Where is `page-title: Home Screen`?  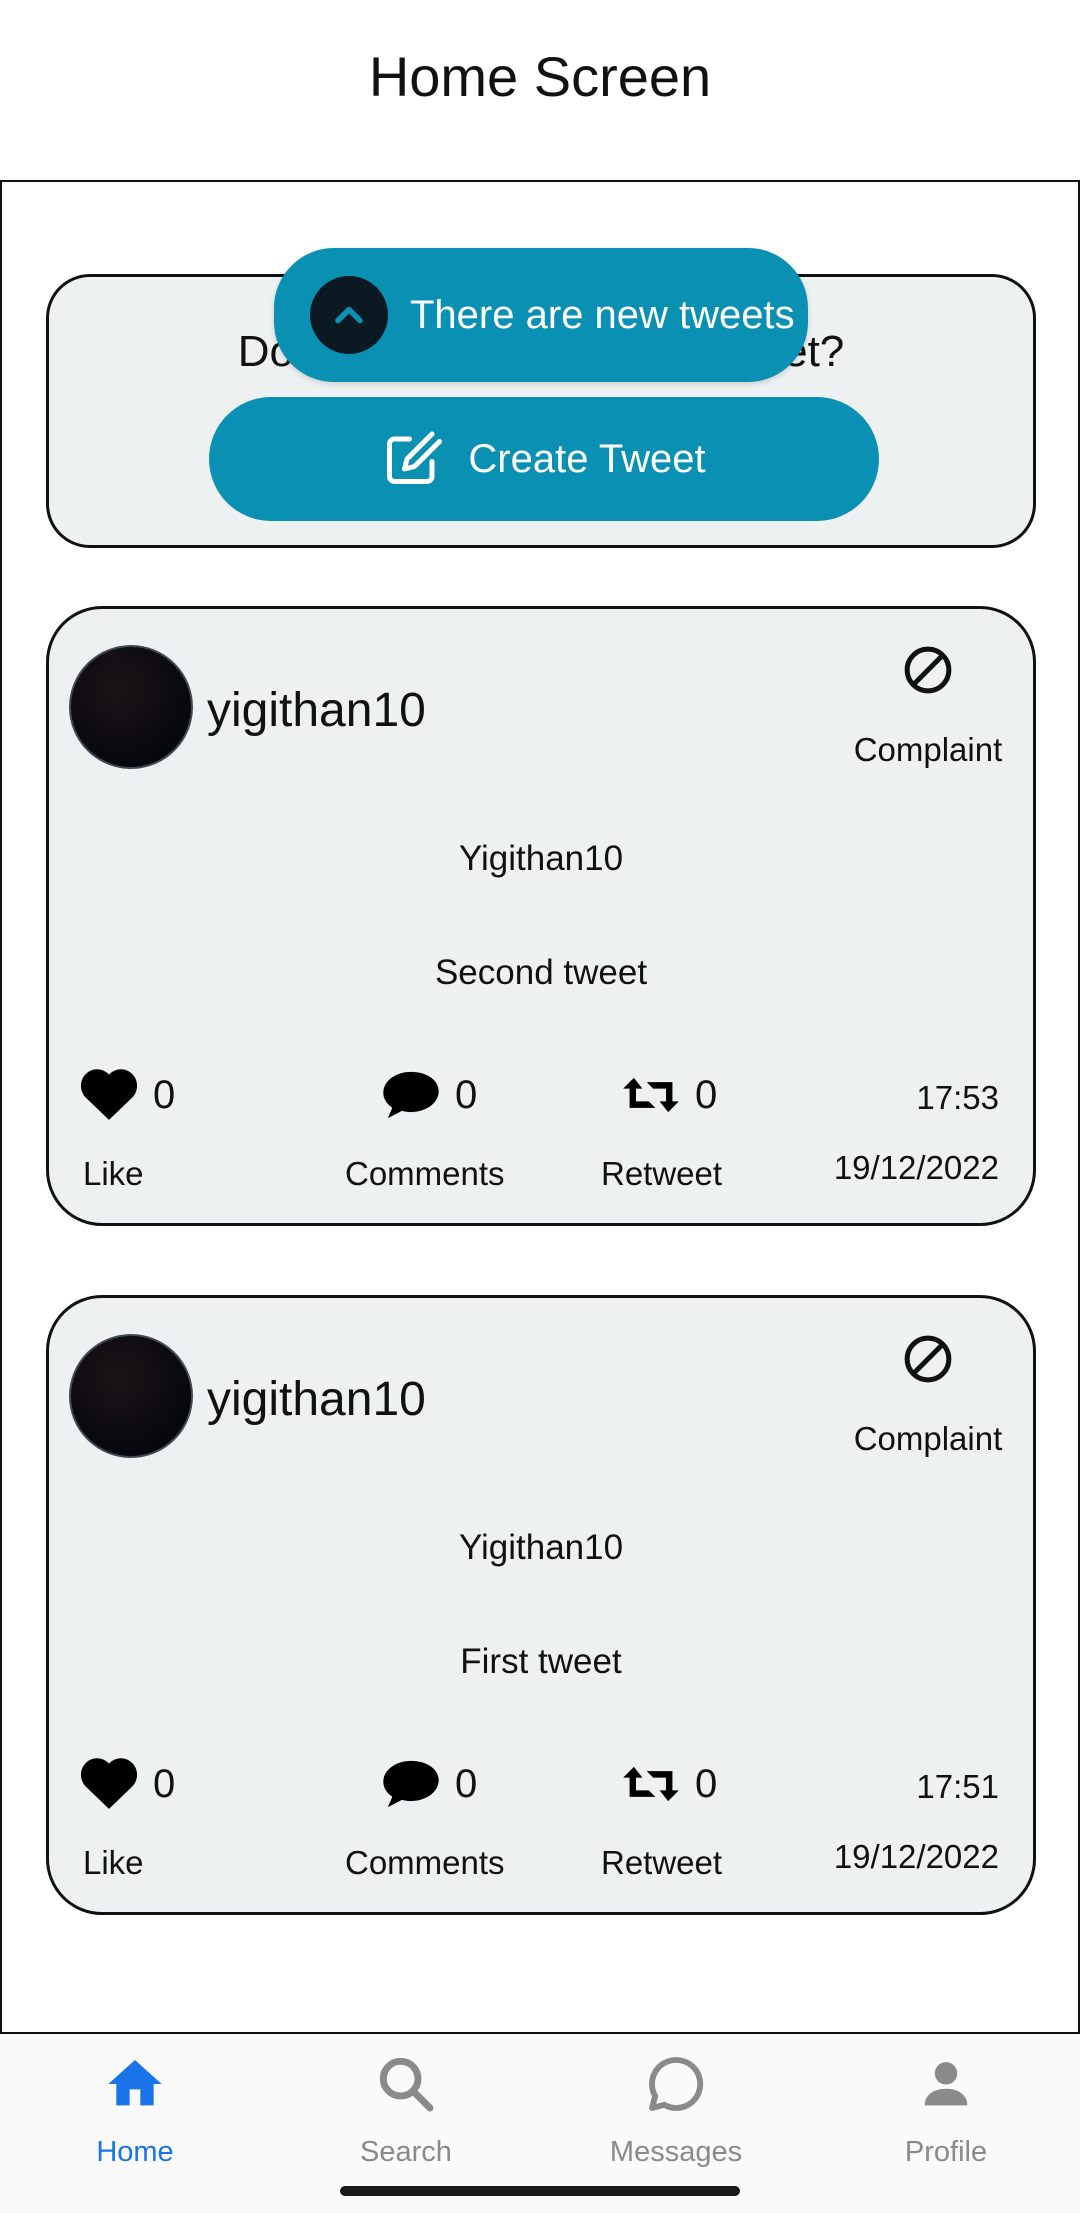 page-title: Home Screen is located at coordinates (540, 76).